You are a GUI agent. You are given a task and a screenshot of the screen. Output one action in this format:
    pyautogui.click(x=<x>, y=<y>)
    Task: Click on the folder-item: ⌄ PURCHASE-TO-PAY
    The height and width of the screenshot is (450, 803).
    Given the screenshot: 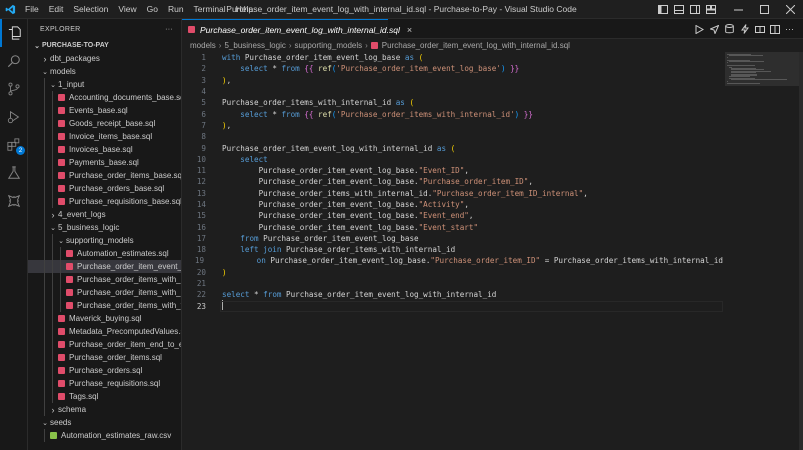 What is the action you would take?
    pyautogui.click(x=104, y=45)
    